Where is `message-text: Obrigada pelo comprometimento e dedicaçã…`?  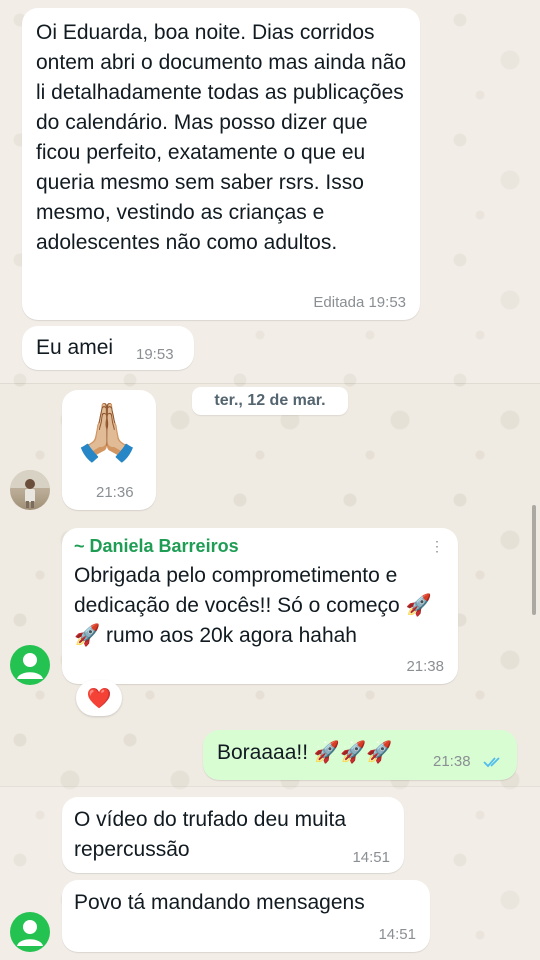 message-text: Obrigada pelo comprometimento e dedicaçã… is located at coordinates (253, 605).